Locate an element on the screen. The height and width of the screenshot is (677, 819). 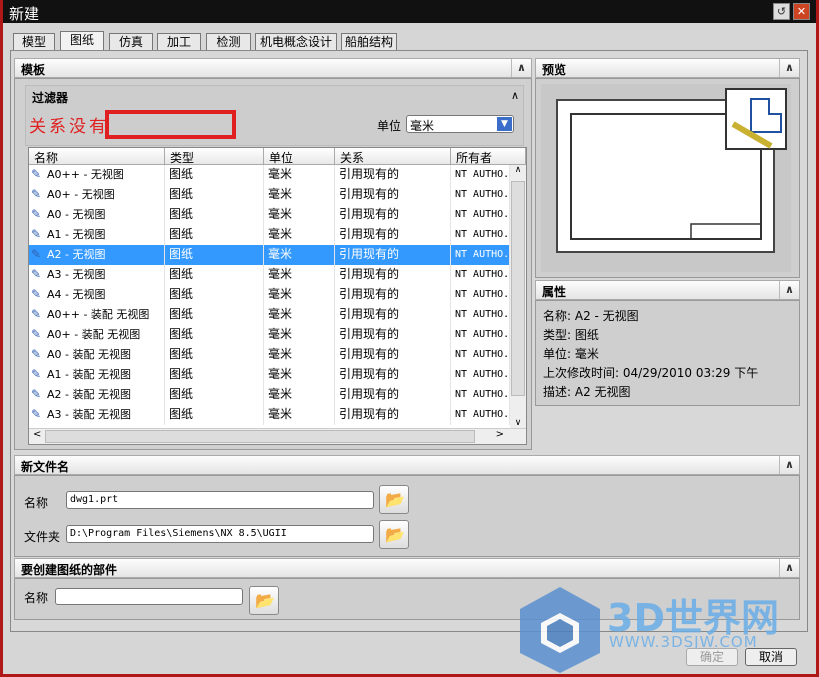
table-row: ✎ A1 - 无视图 图纸 毫米 引用现有的 NT AUTHO. is located at coordinates (269, 235).